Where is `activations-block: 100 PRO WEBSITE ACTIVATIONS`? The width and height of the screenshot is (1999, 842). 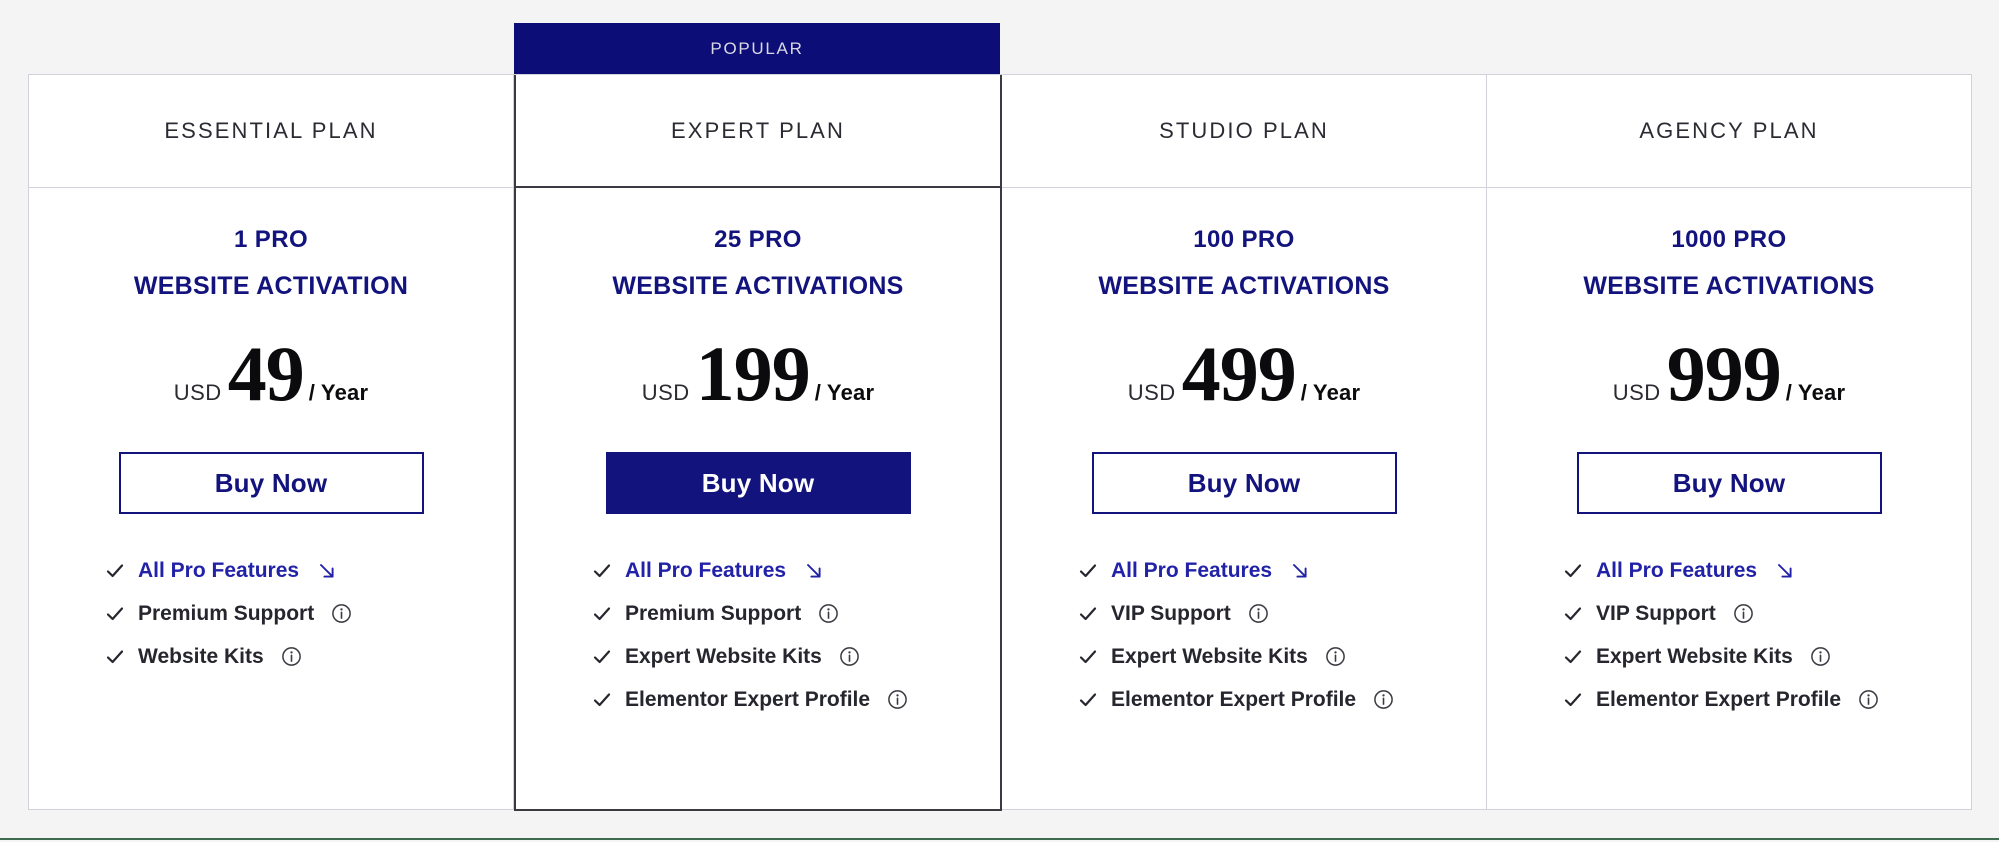
activations-block: 100 PRO WEBSITE ACTIVATIONS is located at coordinates (1243, 263).